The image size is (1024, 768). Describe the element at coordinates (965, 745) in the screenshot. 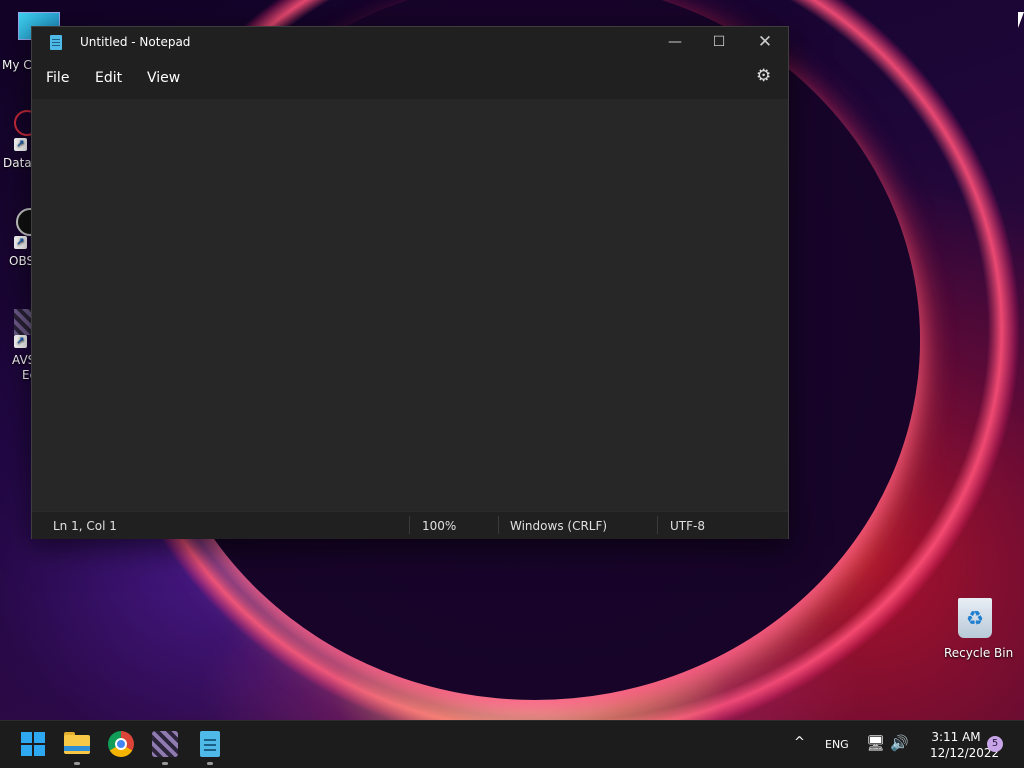

I see `clock: 3:11 AM 12/12/2022` at that location.